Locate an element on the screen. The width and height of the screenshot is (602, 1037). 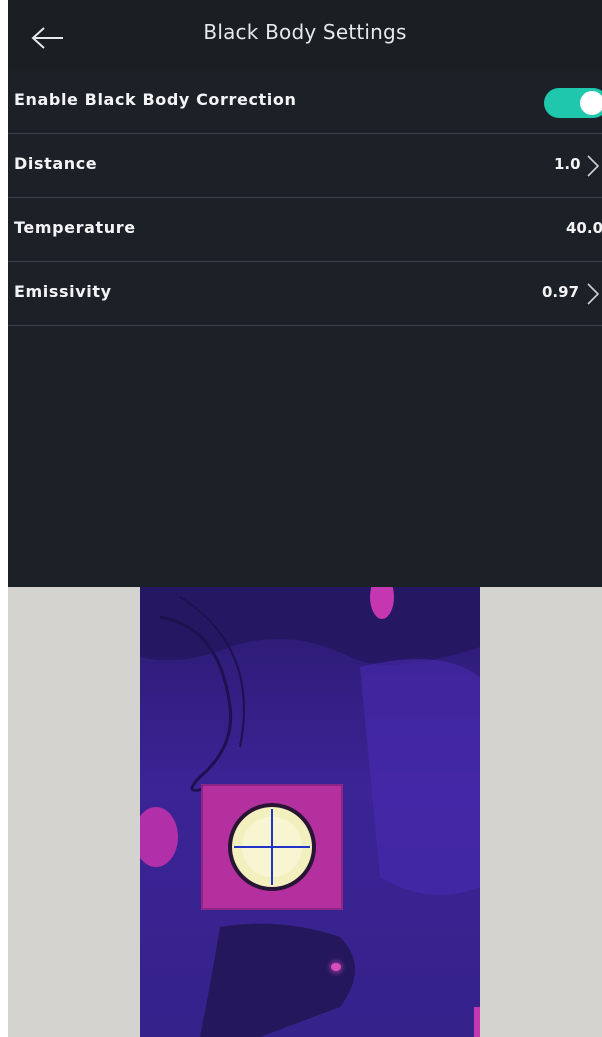
page-title: Black Body Settings is located at coordinates (305, 32).